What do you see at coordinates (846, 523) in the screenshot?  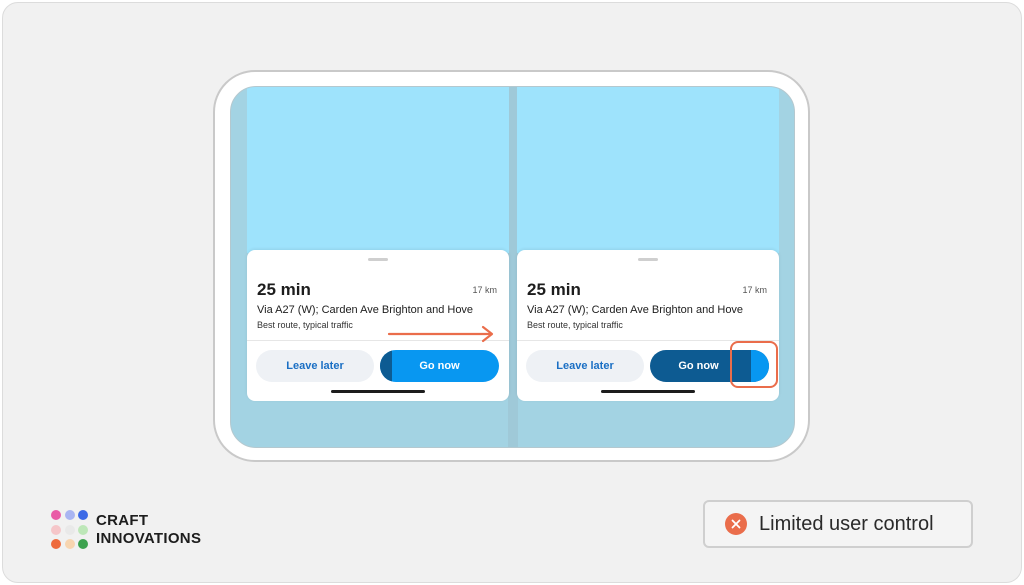 I see `verdict-label: Limited user control` at bounding box center [846, 523].